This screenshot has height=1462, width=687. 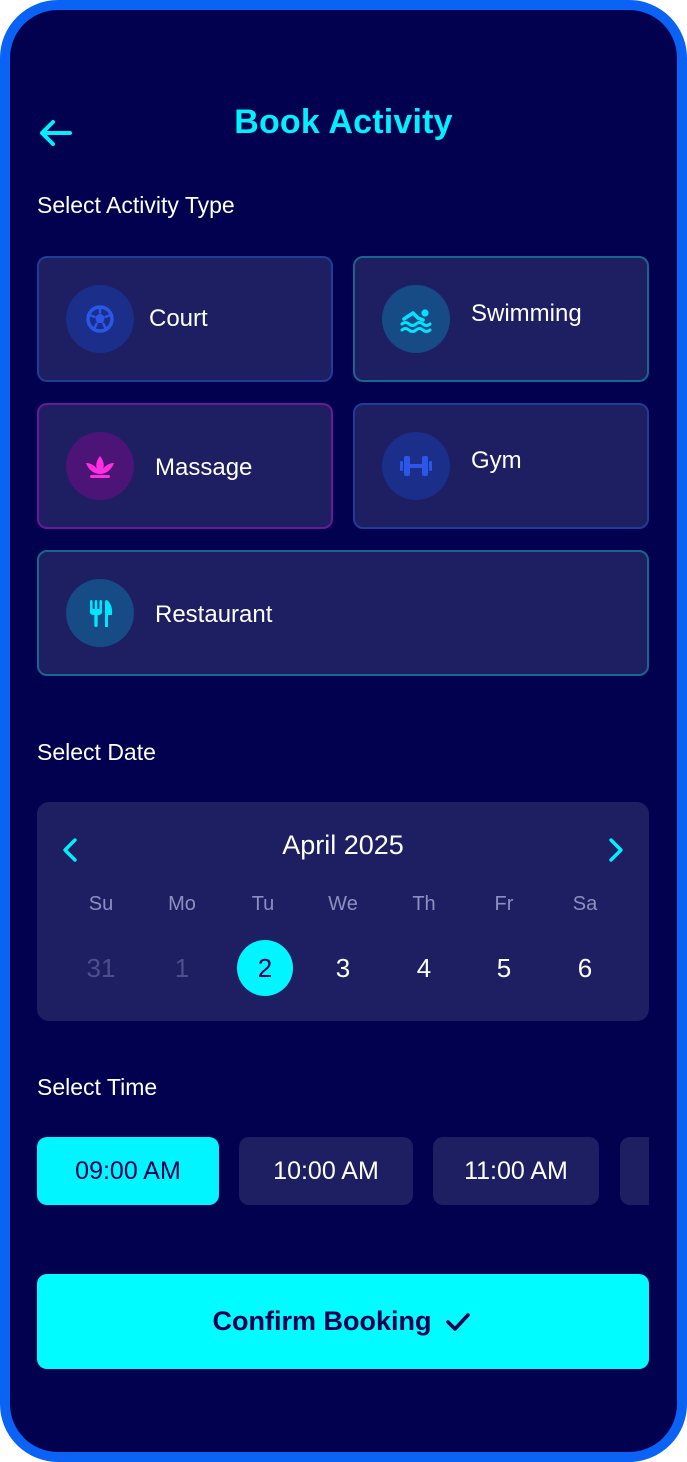 I want to click on time-slot: 10:00 AM, so click(x=326, y=1171).